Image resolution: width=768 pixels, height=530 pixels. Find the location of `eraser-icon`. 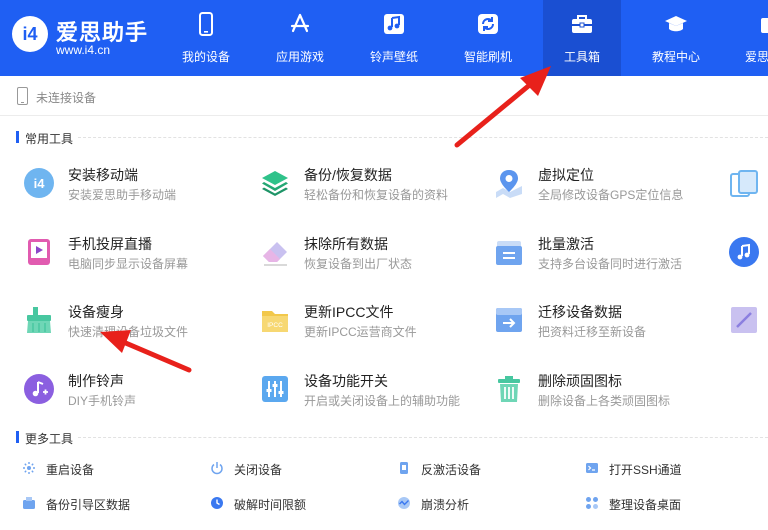

eraser-icon is located at coordinates (275, 254).